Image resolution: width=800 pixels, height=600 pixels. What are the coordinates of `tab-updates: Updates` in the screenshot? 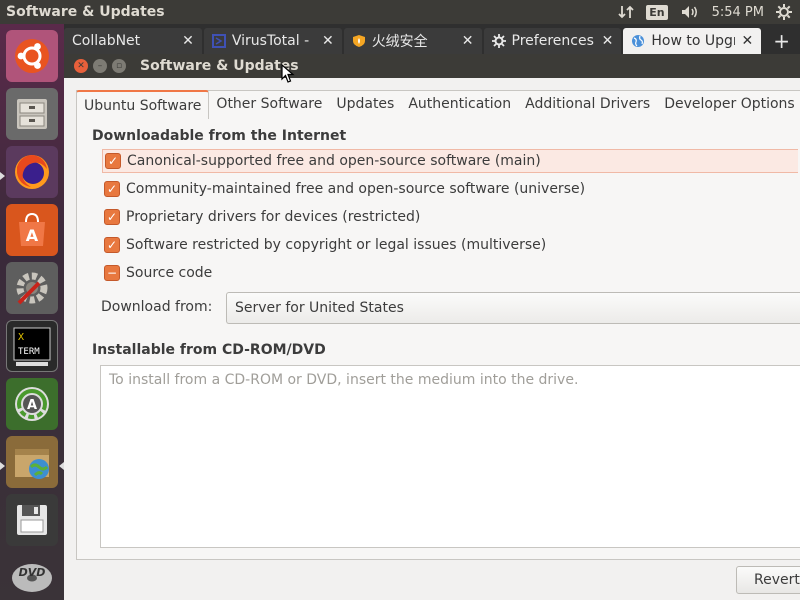 It's located at (365, 104).